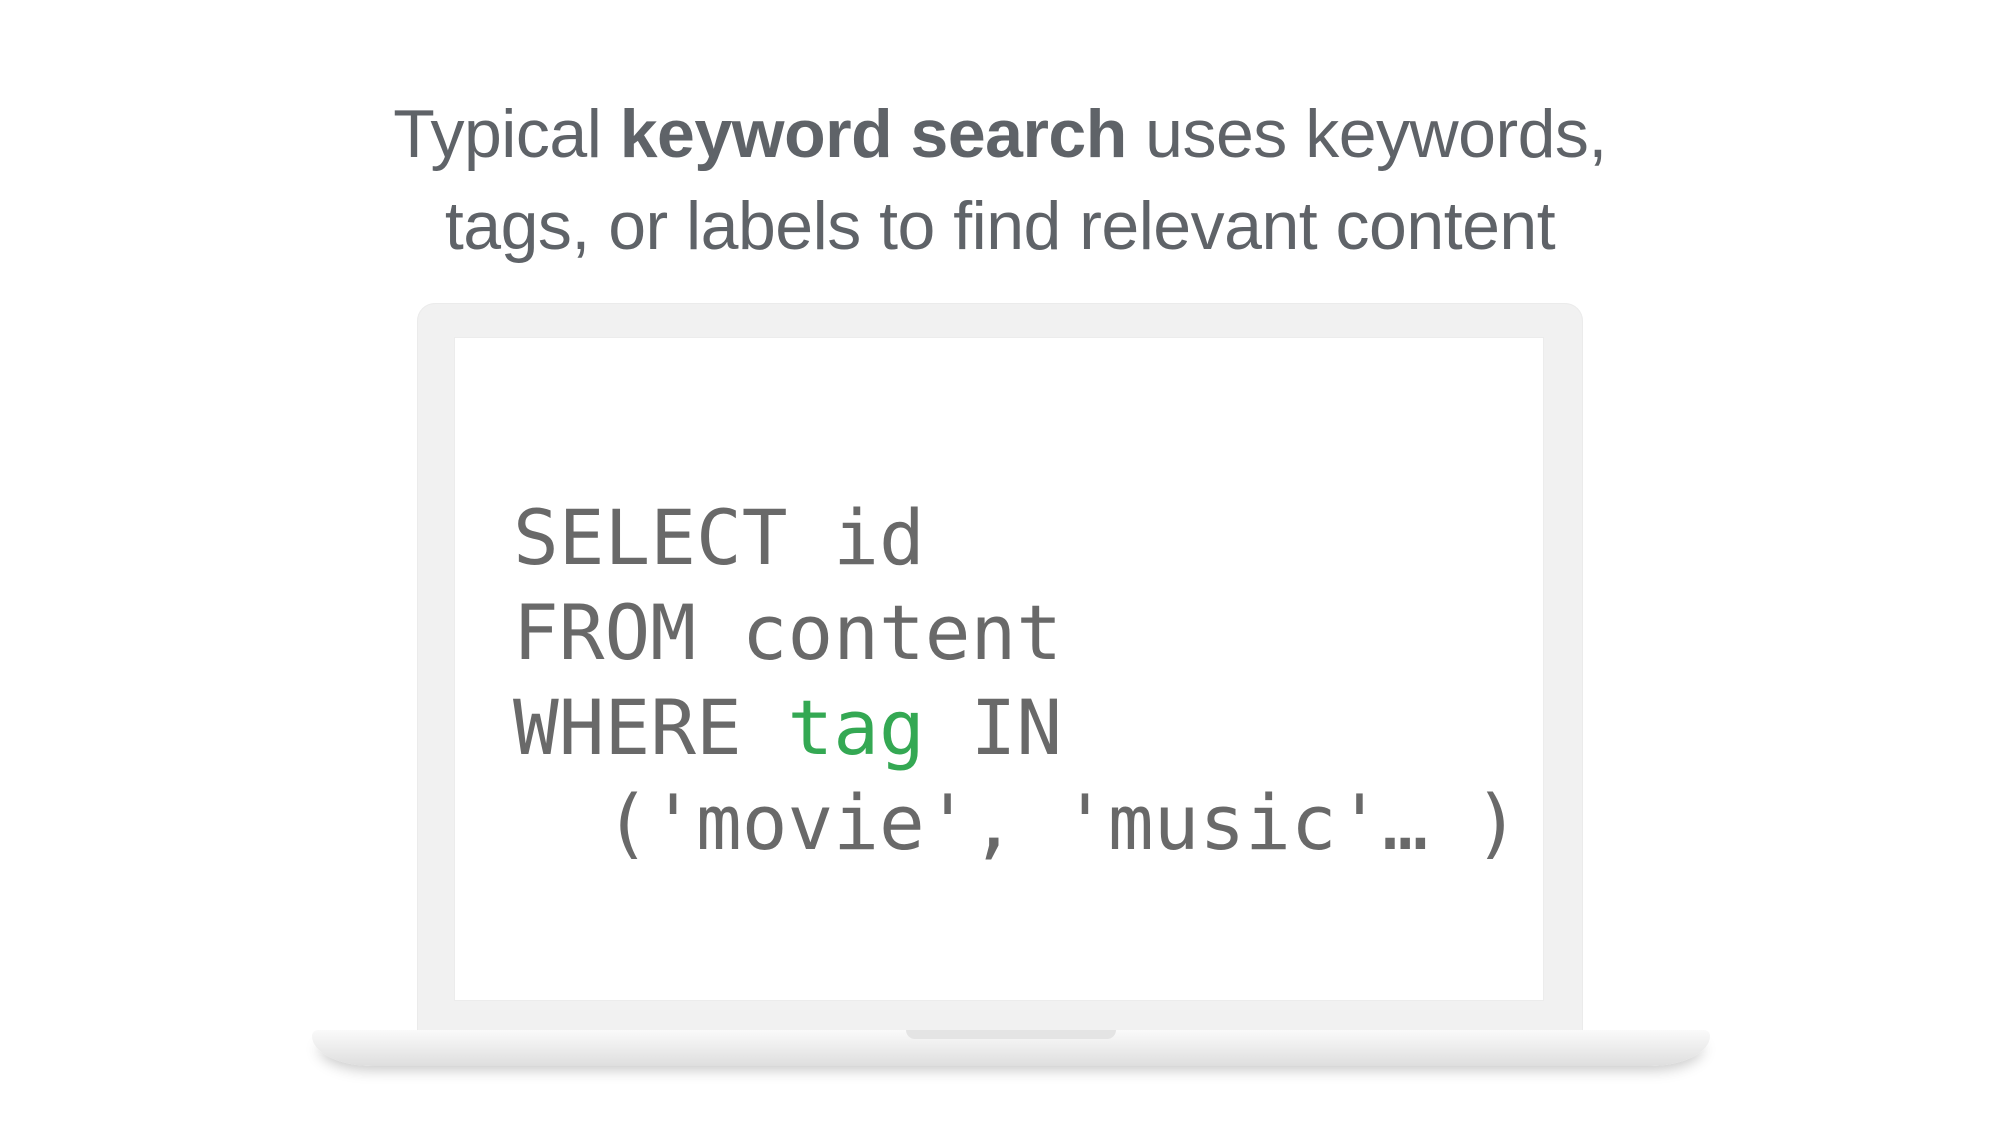 This screenshot has height=1125, width=2000. I want to click on headline-line-1-pre: Typical, so click(506, 134).